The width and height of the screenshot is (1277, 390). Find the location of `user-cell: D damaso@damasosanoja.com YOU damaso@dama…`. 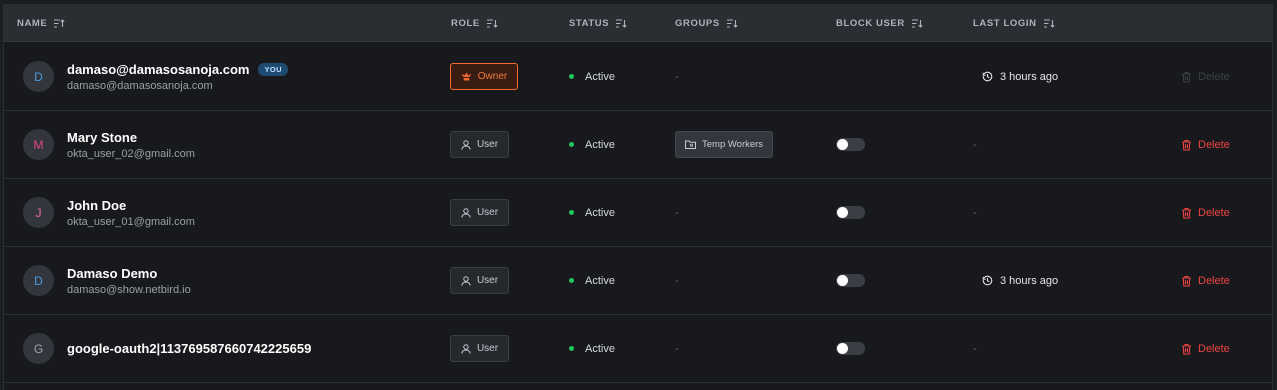

user-cell: D damaso@damasosanoja.com YOU damaso@dama… is located at coordinates (224, 76).